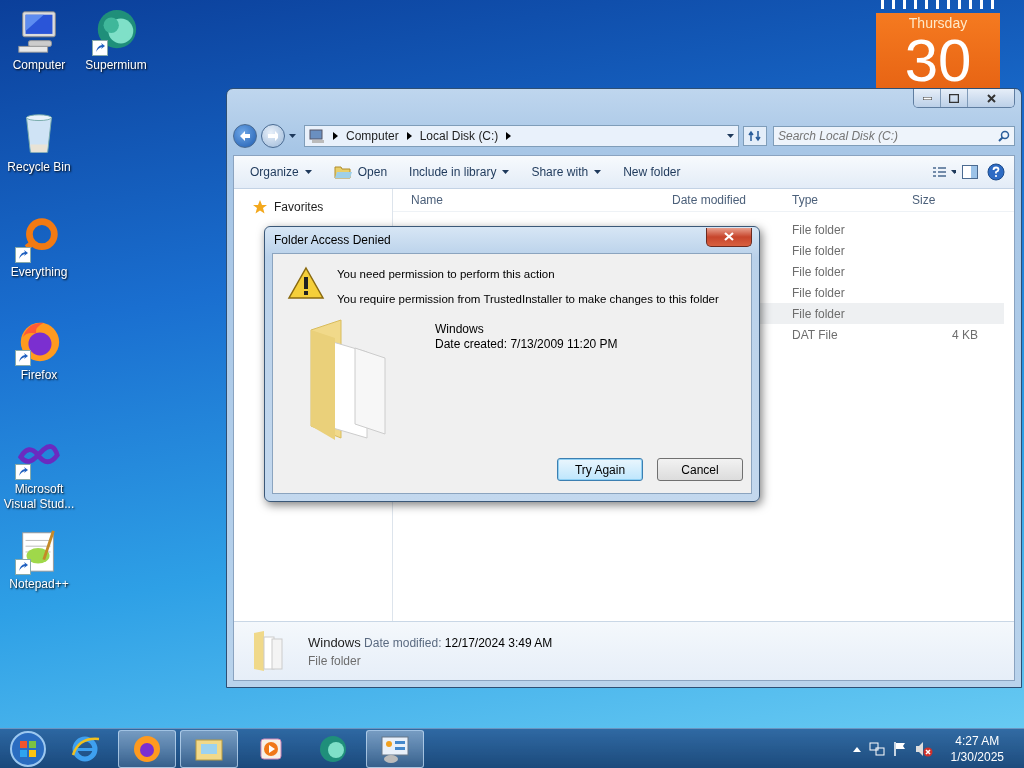  Describe the element at coordinates (306, 283) in the screenshot. I see `warning-icon` at that location.